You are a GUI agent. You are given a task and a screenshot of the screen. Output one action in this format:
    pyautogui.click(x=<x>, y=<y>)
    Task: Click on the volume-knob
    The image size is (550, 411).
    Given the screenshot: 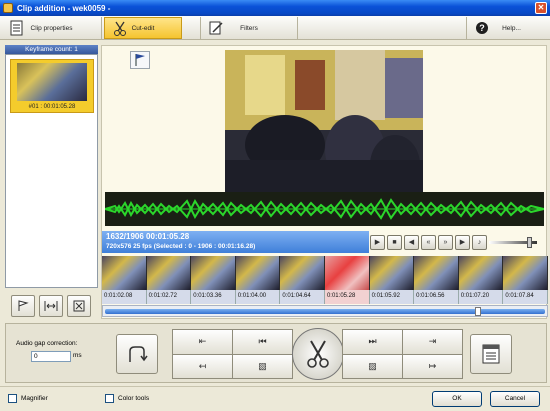 What is the action you would take?
    pyautogui.click(x=529, y=242)
    